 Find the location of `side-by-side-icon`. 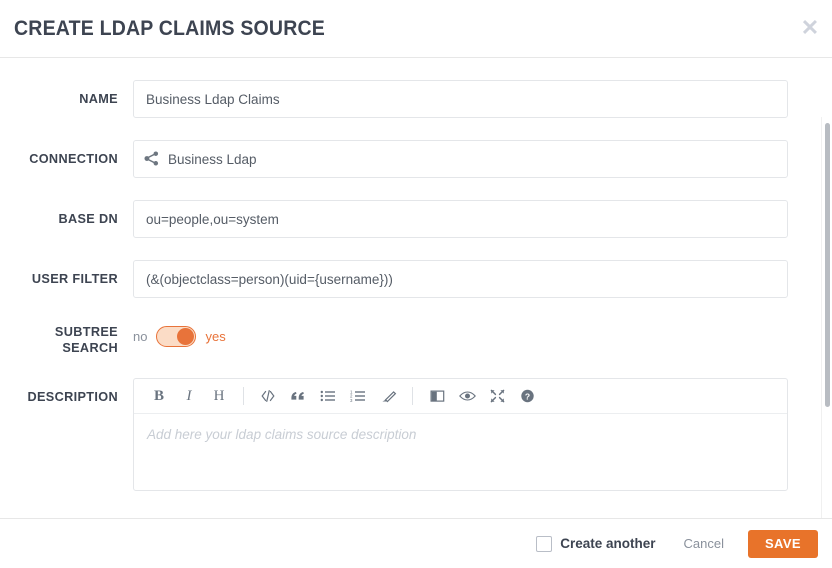

side-by-side-icon is located at coordinates (437, 396).